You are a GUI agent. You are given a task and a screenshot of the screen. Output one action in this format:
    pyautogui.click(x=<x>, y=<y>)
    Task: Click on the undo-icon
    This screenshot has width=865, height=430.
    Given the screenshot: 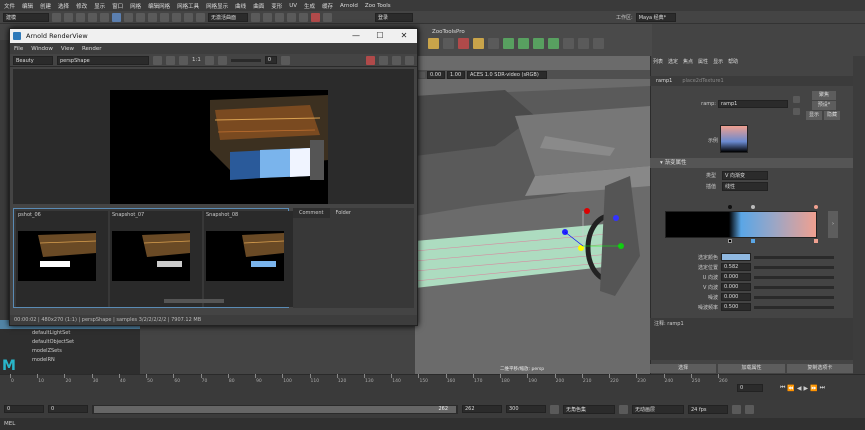 What is the action you would take?
    pyautogui.click(x=92, y=17)
    